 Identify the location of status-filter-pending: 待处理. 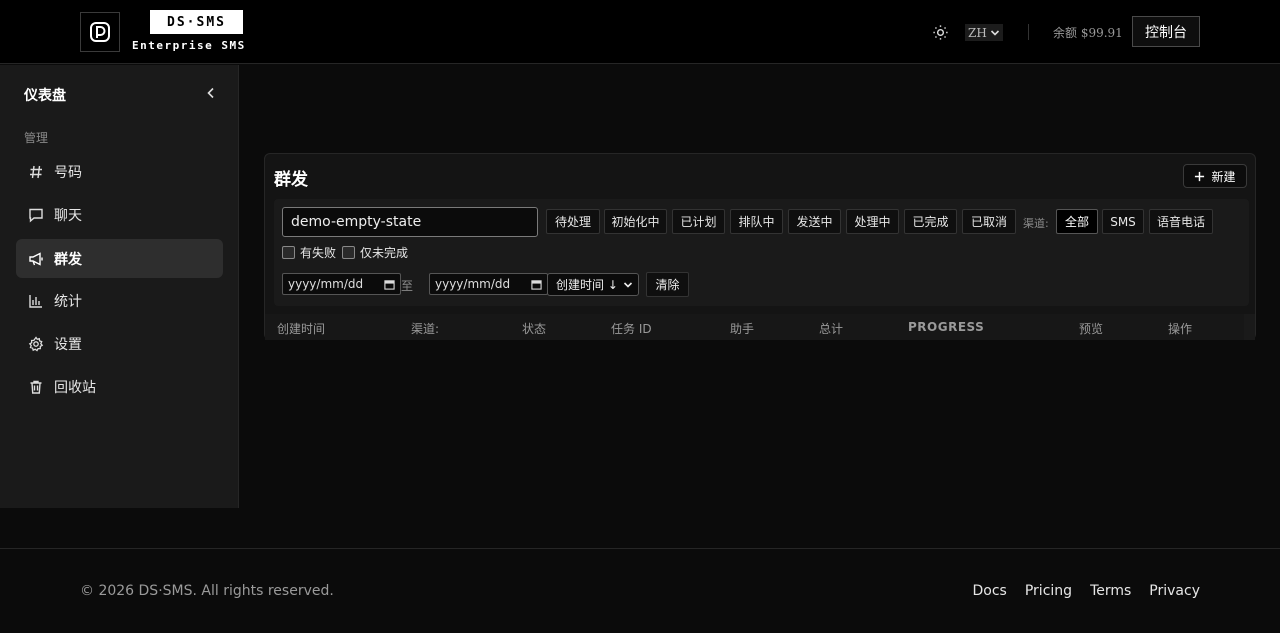
(573, 221).